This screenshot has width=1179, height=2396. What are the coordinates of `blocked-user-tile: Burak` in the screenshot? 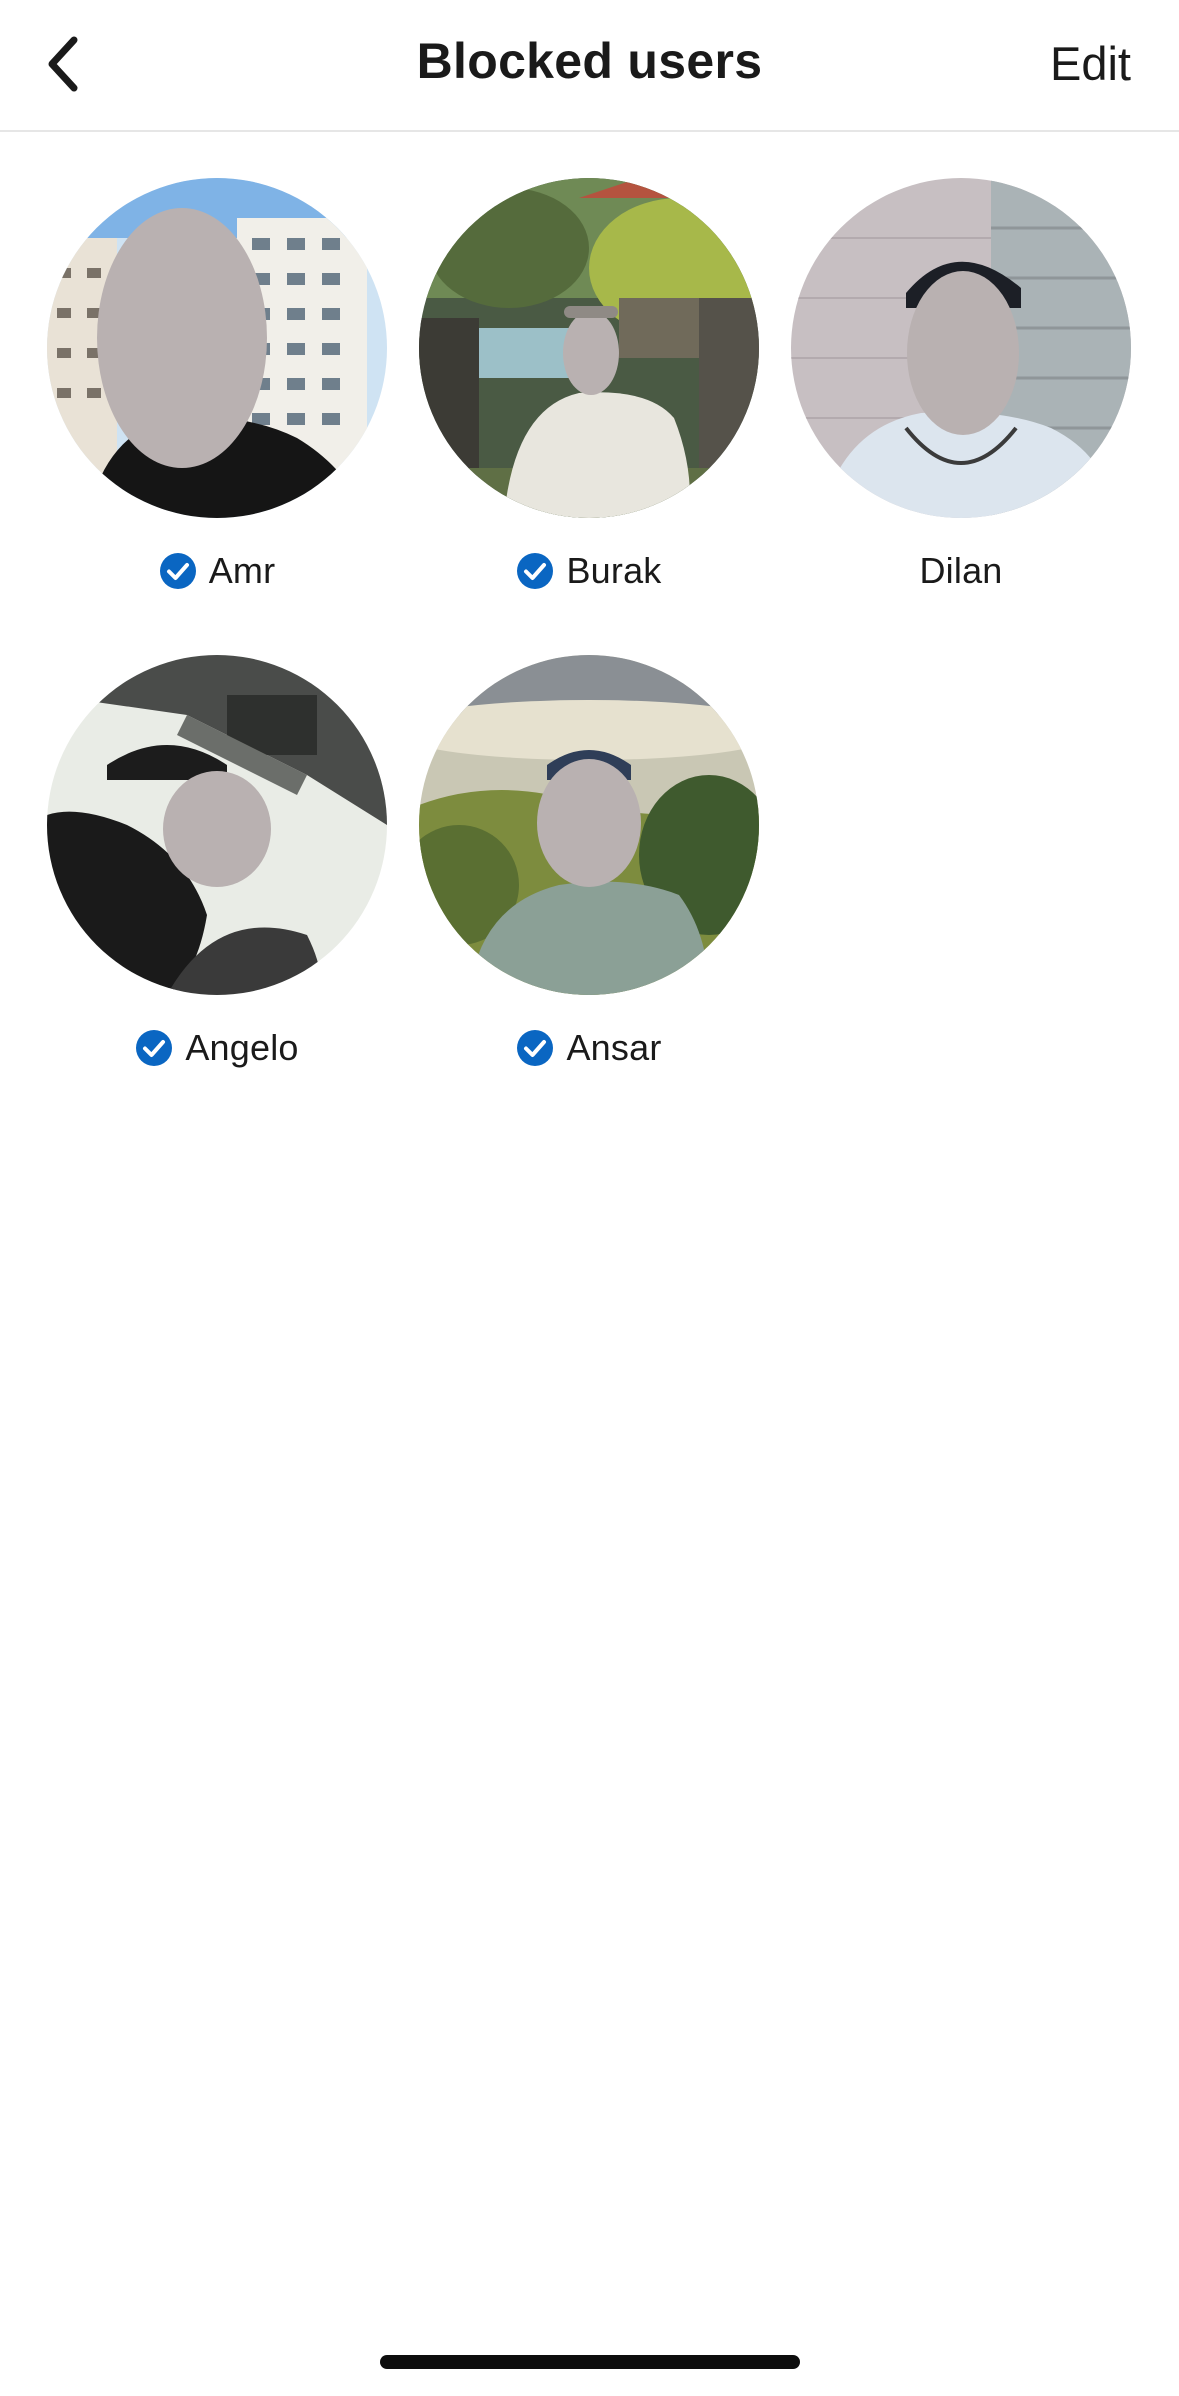 It's located at (589, 398).